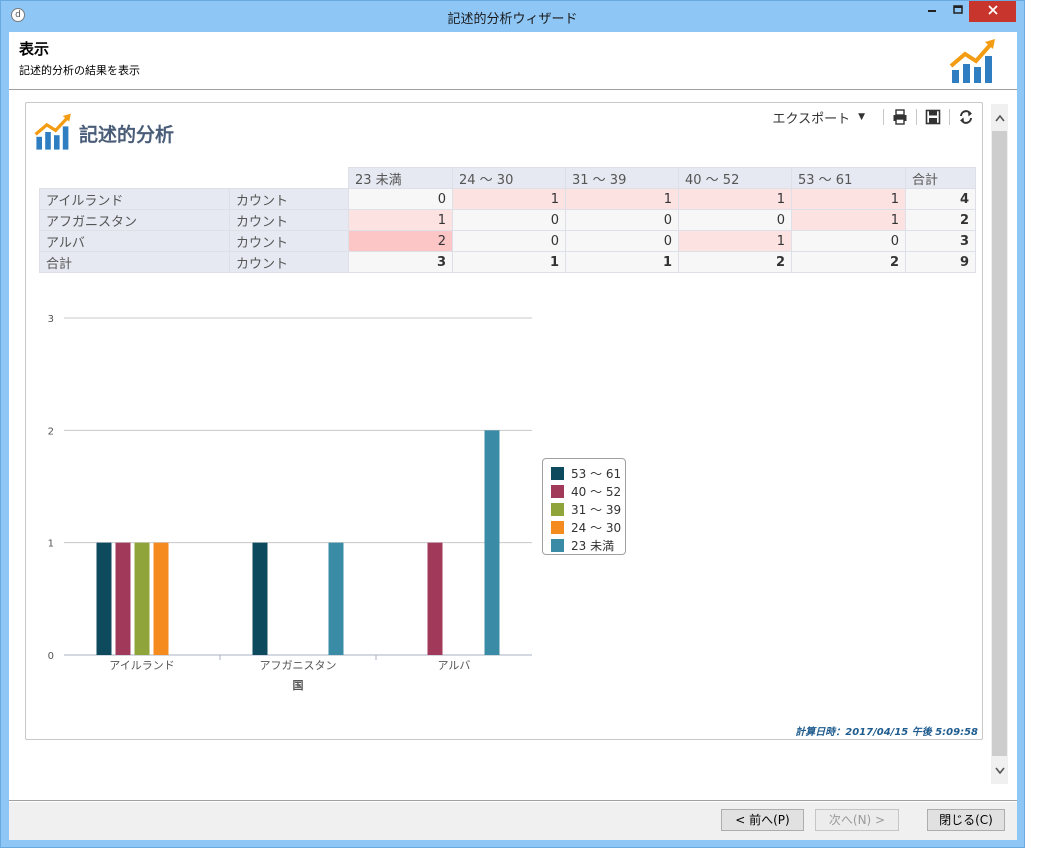 The width and height of the screenshot is (1041, 865). Describe the element at coordinates (141, 665) in the screenshot. I see `x-tick-label: アイルランド` at that location.